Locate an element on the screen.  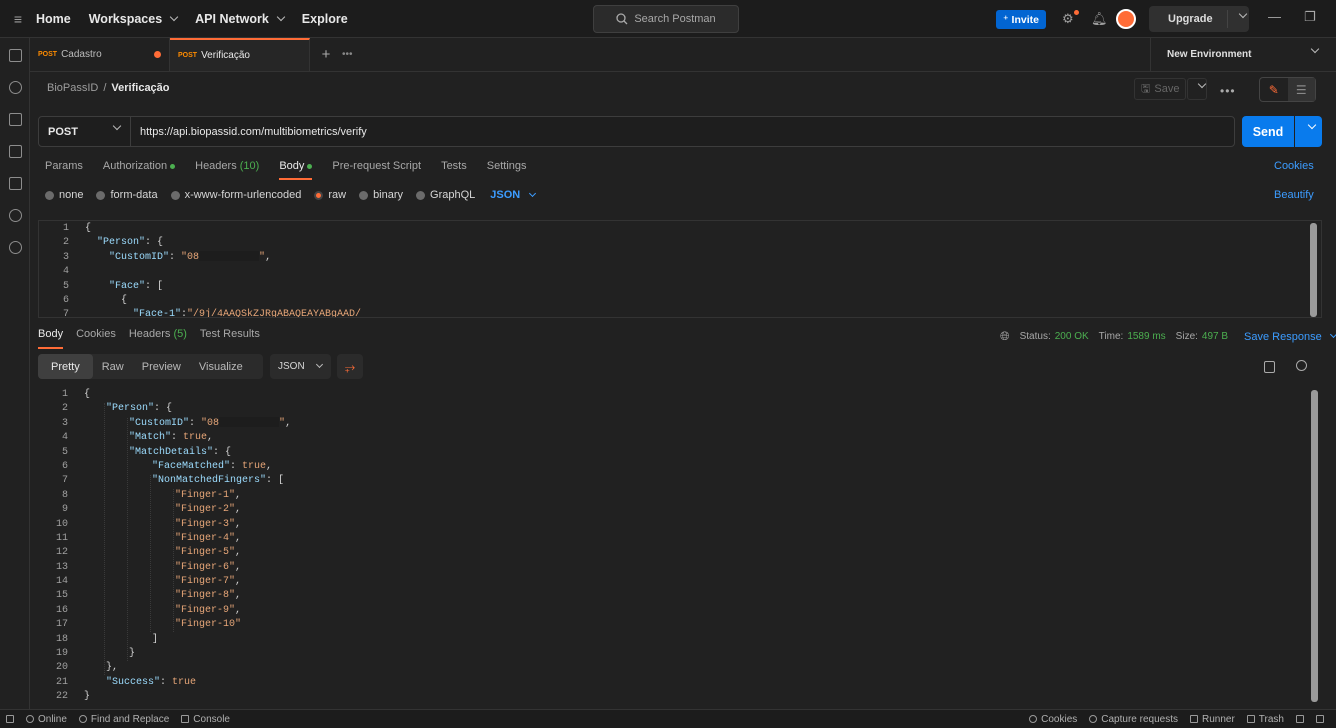
bell-icon: 🔔︎ is located at coordinates (1099, 19).